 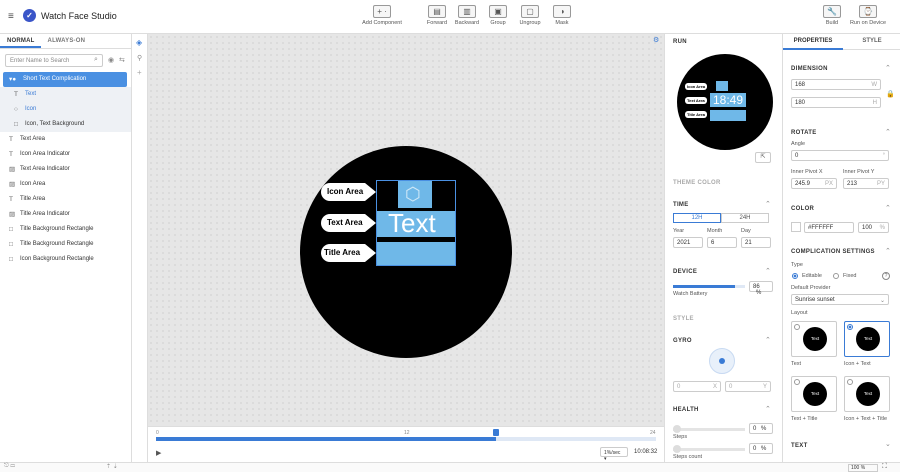 What do you see at coordinates (866, 183) in the screenshot?
I see `pivot-y-input: 213 PY` at bounding box center [866, 183].